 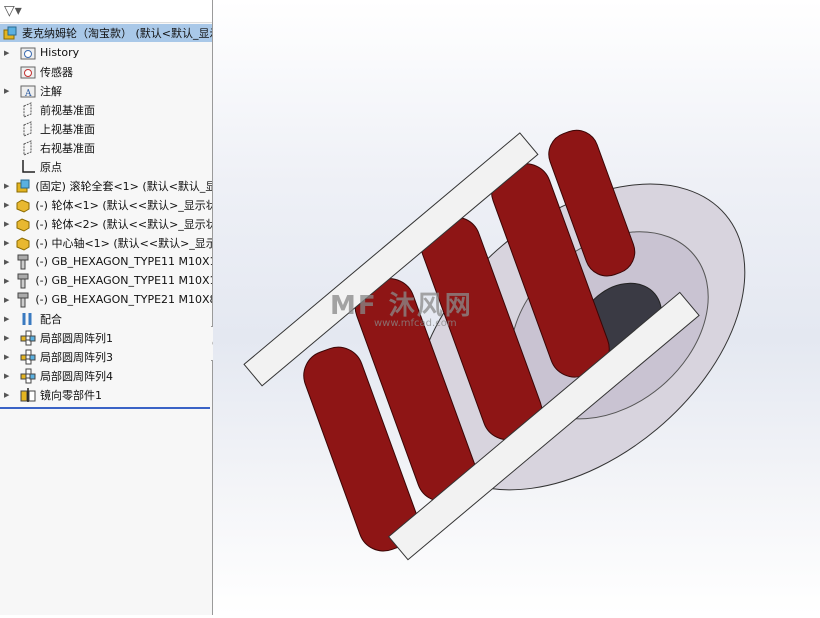 What do you see at coordinates (123, 224) in the screenshot?
I see `tree-item-label: (-) 轮体<2> (默认<<默认>_显示状态` at bounding box center [123, 224].